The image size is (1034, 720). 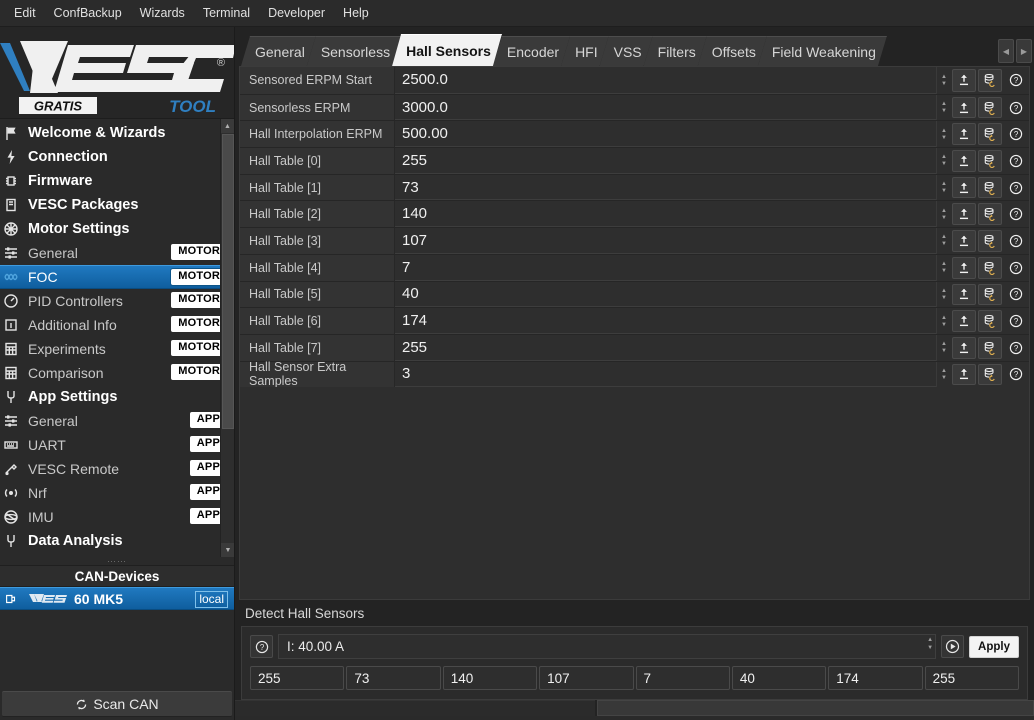 I want to click on menu-item-edit: Edit, so click(x=25, y=13).